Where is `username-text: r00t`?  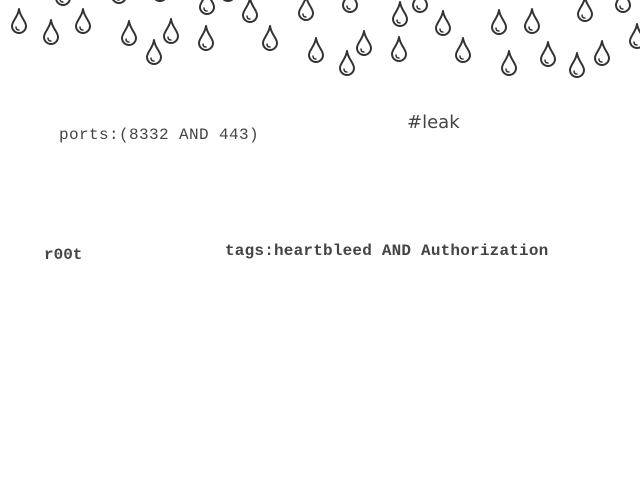
username-text: r00t is located at coordinates (63, 255).